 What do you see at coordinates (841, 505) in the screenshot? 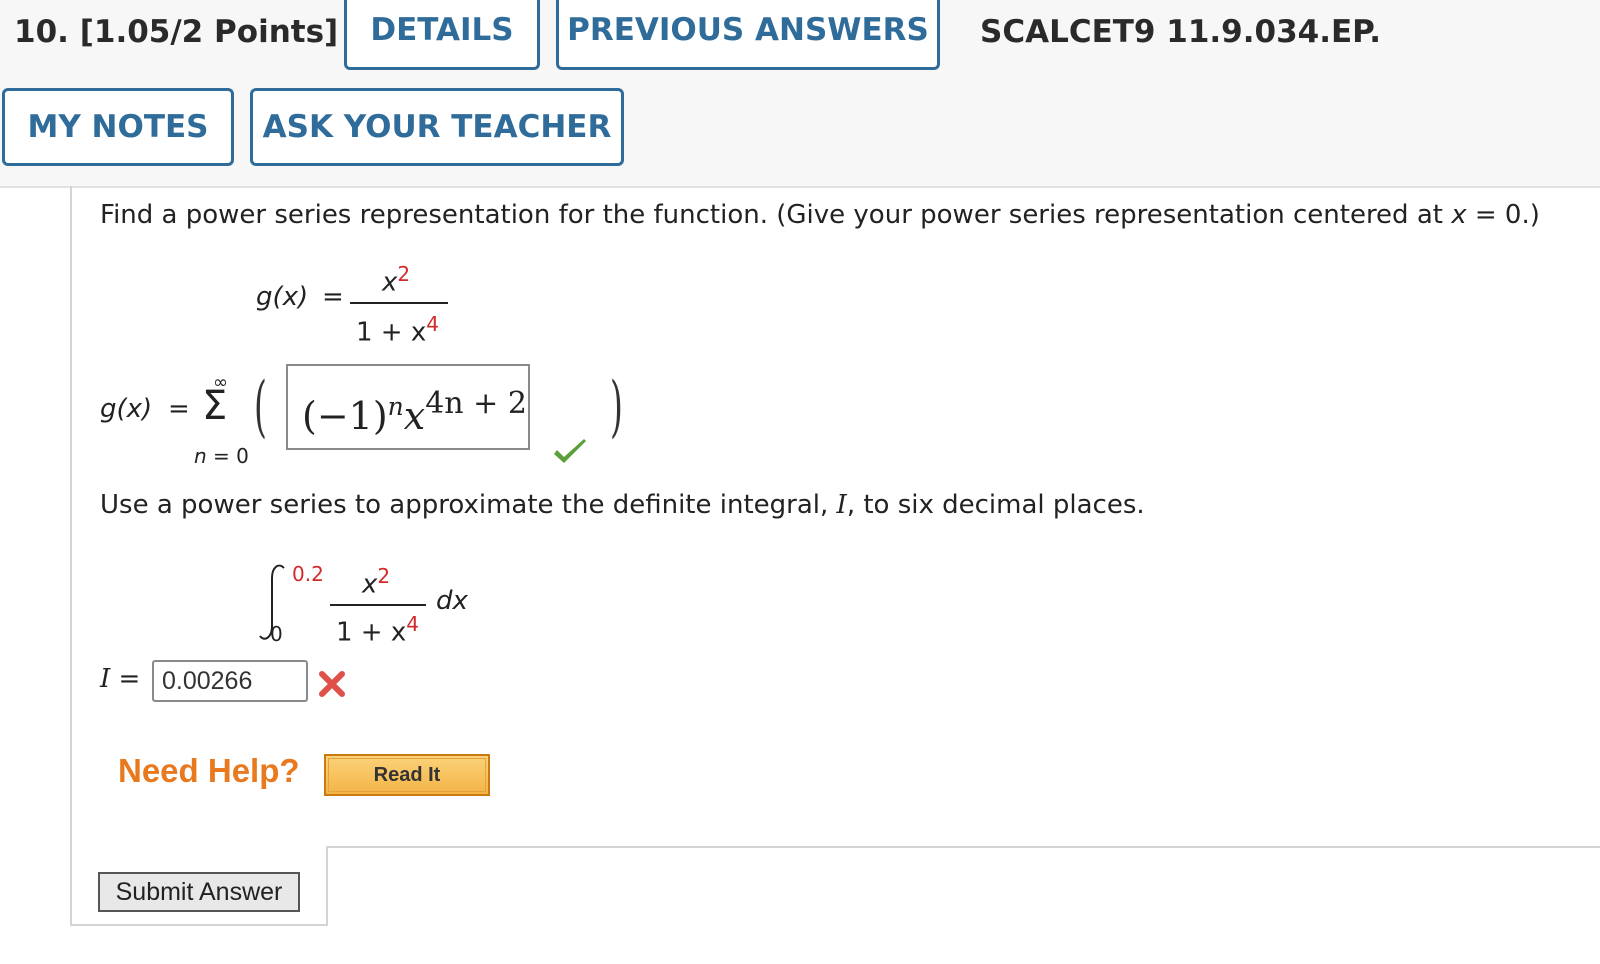
I see `prompt2-variable: I` at bounding box center [841, 505].